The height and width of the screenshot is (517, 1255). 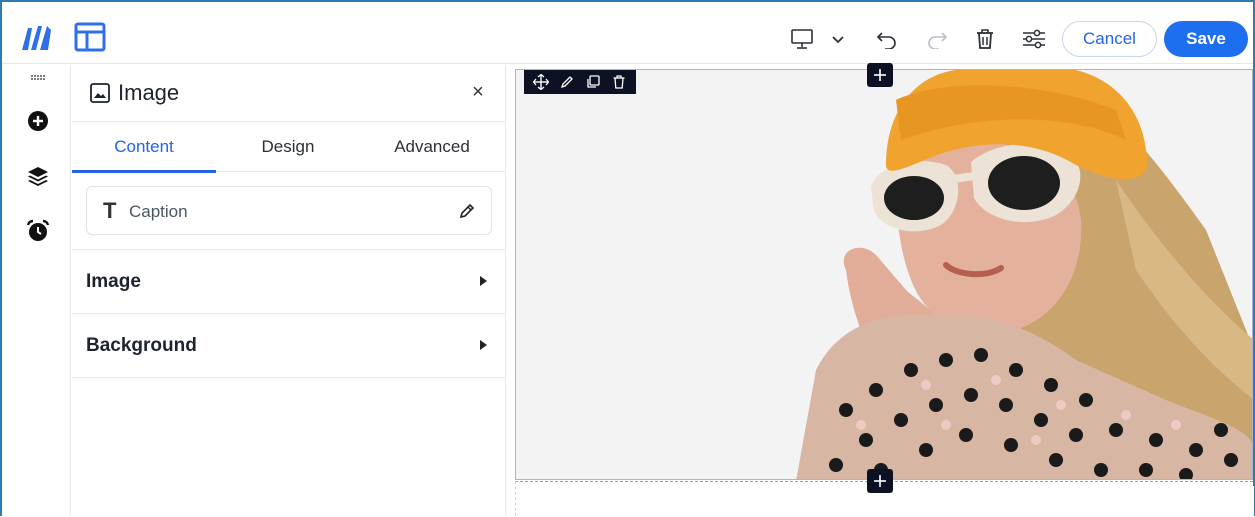 I want to click on section-background: Background, so click(x=289, y=346).